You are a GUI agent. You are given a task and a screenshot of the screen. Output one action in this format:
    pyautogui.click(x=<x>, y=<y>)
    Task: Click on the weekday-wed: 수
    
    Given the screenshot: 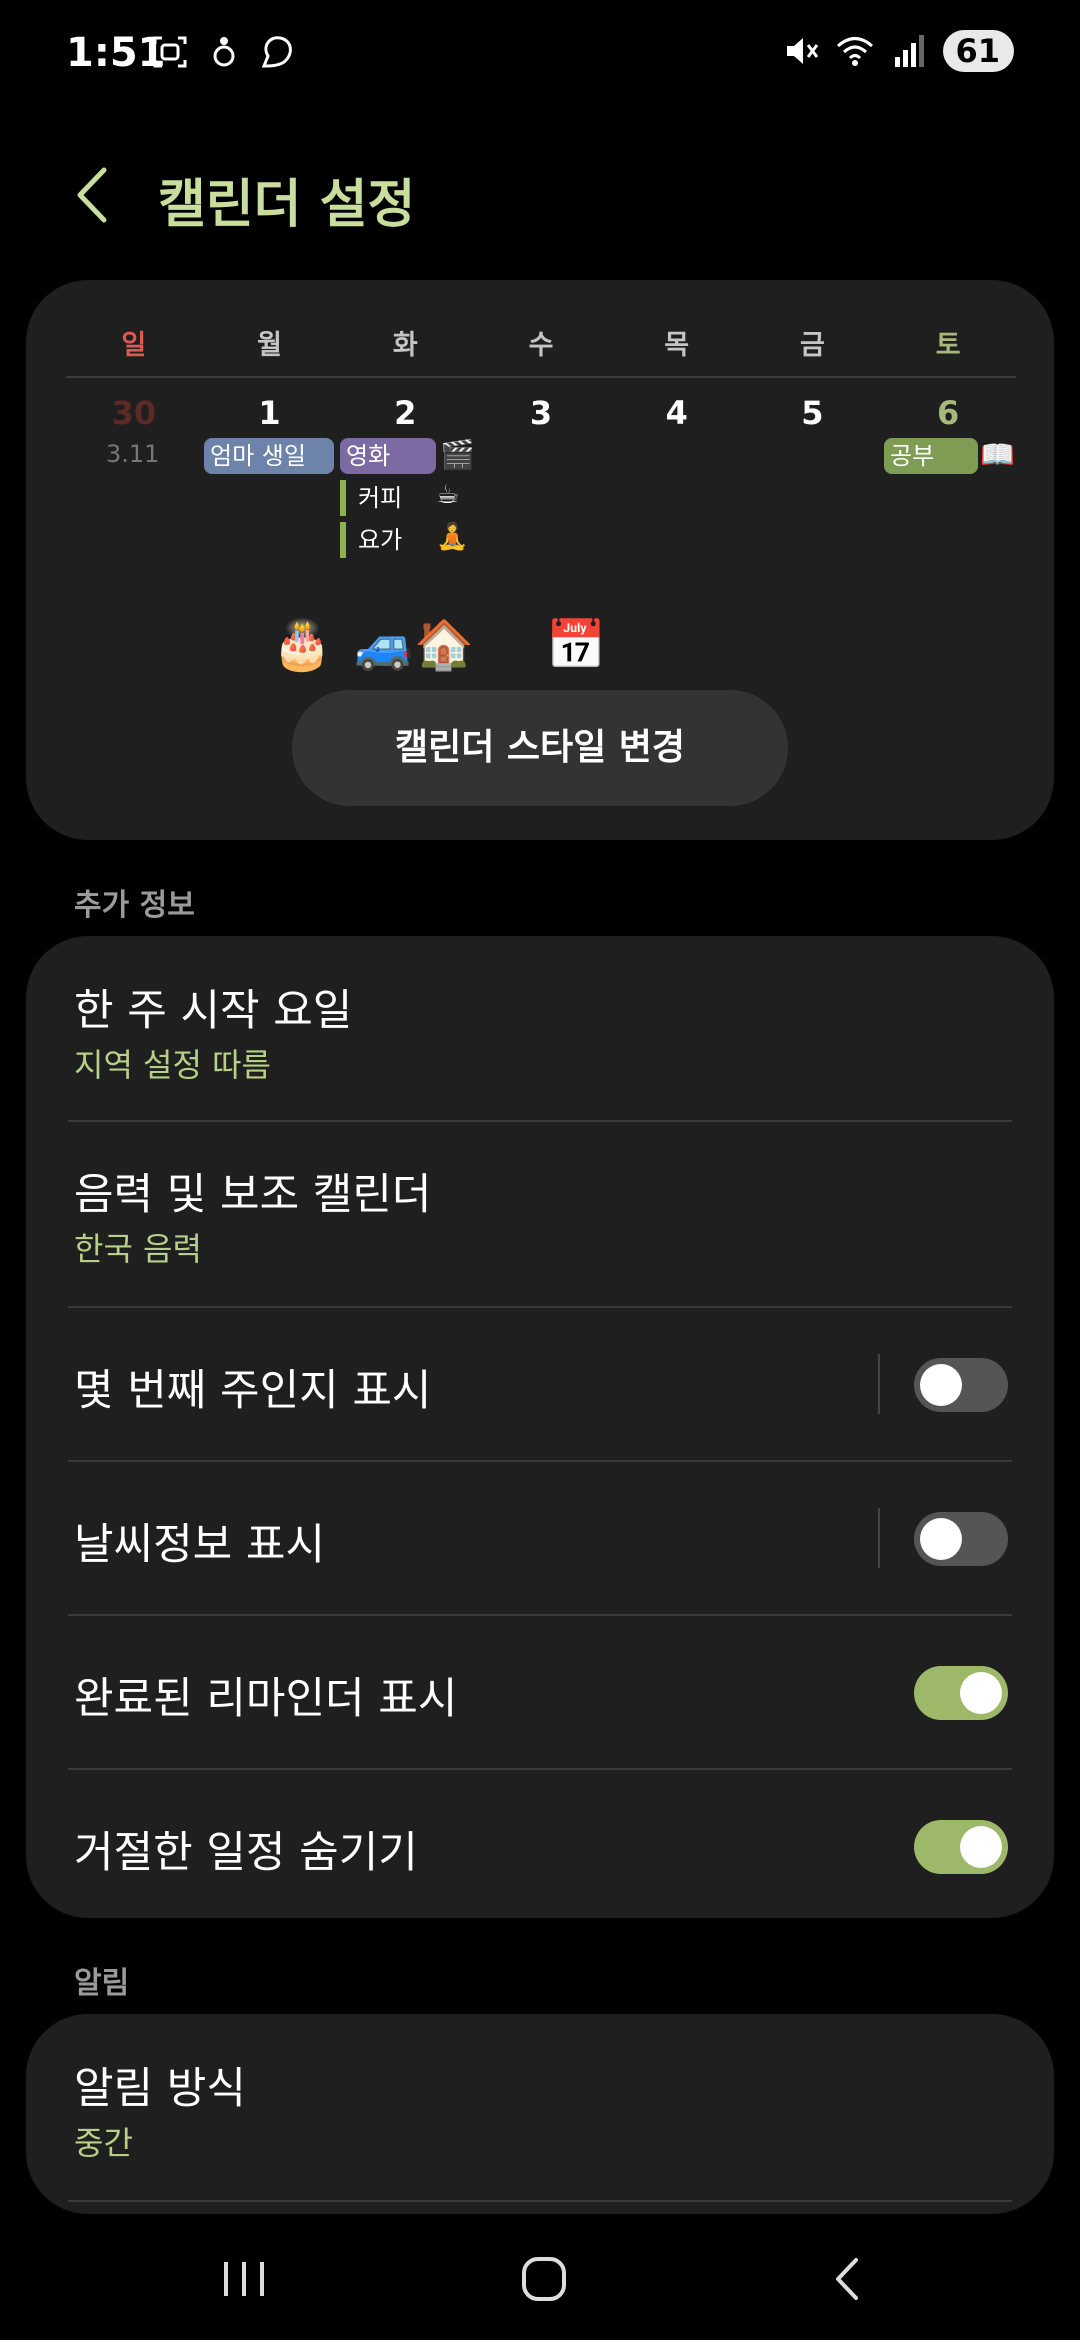 What is the action you would take?
    pyautogui.click(x=541, y=345)
    